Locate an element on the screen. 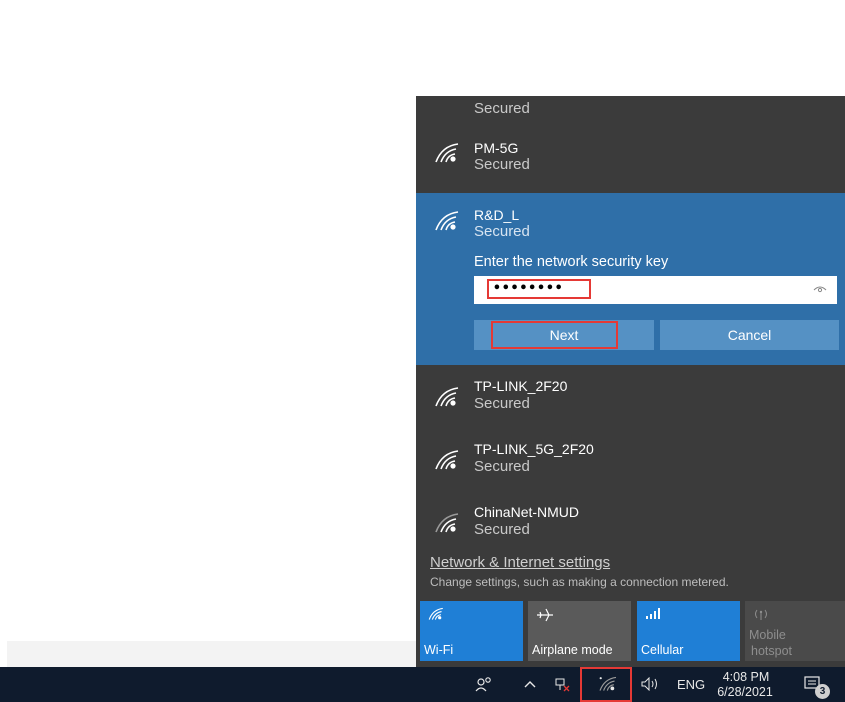 The height and width of the screenshot is (702, 845). next-button: Next is located at coordinates (564, 335).